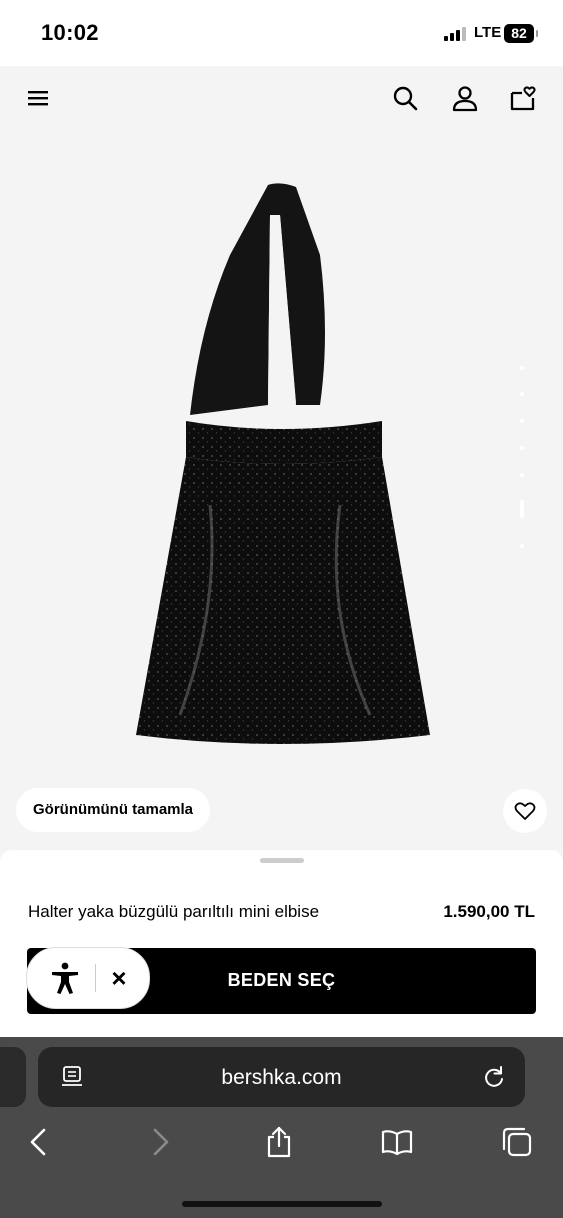 This screenshot has height=1218, width=563. I want to click on url-text: bershka.com, so click(281, 1077).